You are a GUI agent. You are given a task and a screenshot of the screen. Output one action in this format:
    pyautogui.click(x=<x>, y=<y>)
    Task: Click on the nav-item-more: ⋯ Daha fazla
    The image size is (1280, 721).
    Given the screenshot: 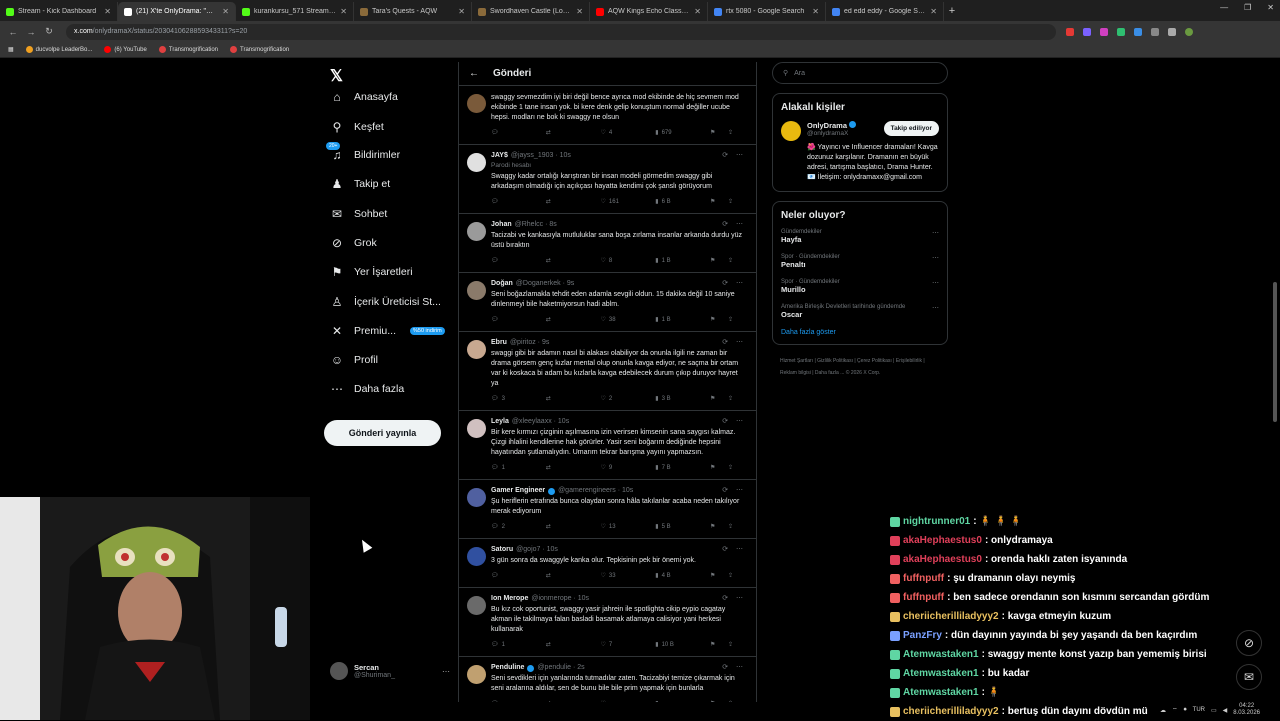 What is the action you would take?
    pyautogui.click(x=367, y=389)
    